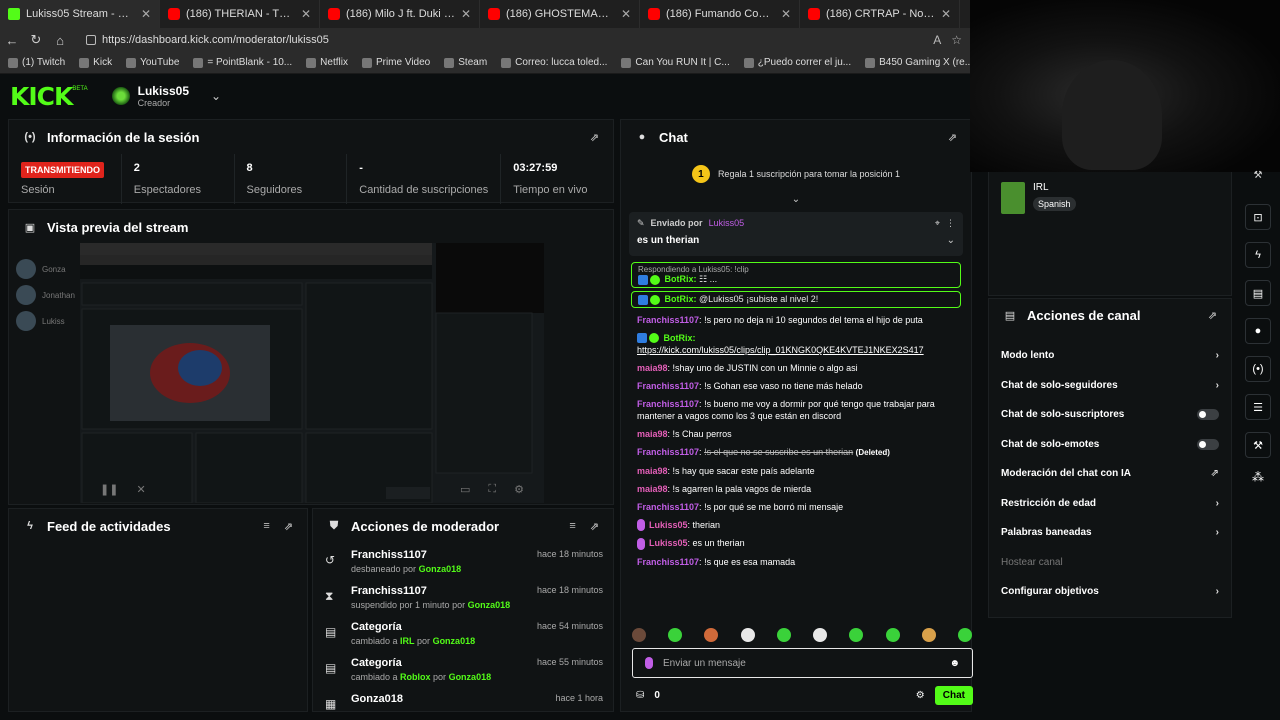 This screenshot has width=1280, height=720. I want to click on channel-action-item: Chat de solo-suscriptores, so click(1110, 415).